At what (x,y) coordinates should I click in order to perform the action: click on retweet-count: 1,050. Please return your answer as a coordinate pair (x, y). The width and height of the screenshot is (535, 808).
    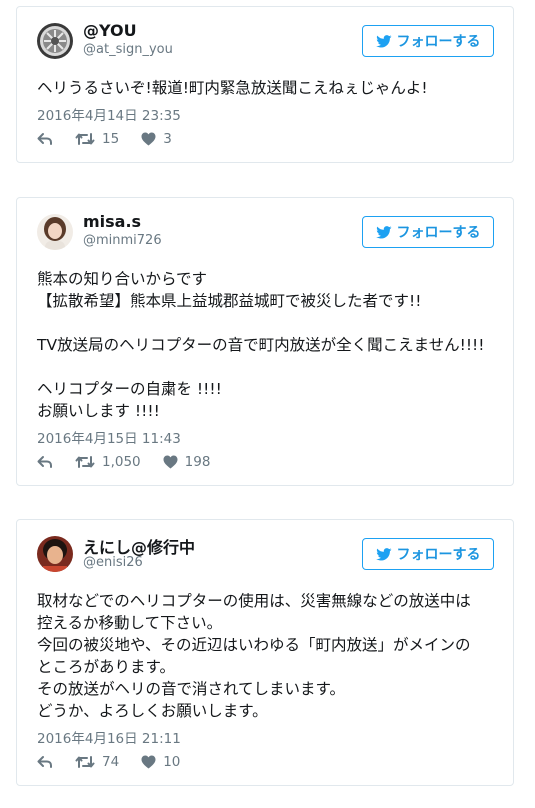
    Looking at the image, I should click on (121, 462).